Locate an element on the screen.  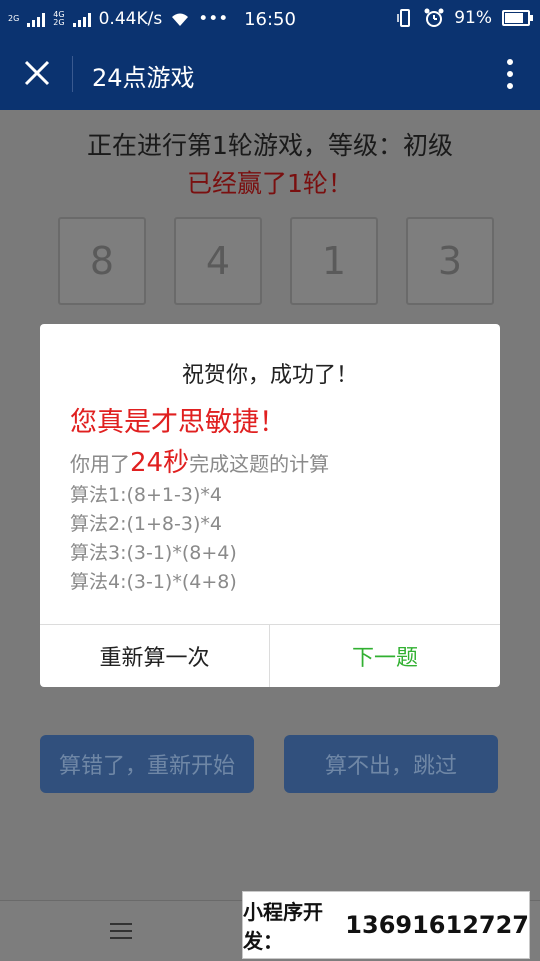
number-cards: 8 4 1 3 is located at coordinates (276, 261).